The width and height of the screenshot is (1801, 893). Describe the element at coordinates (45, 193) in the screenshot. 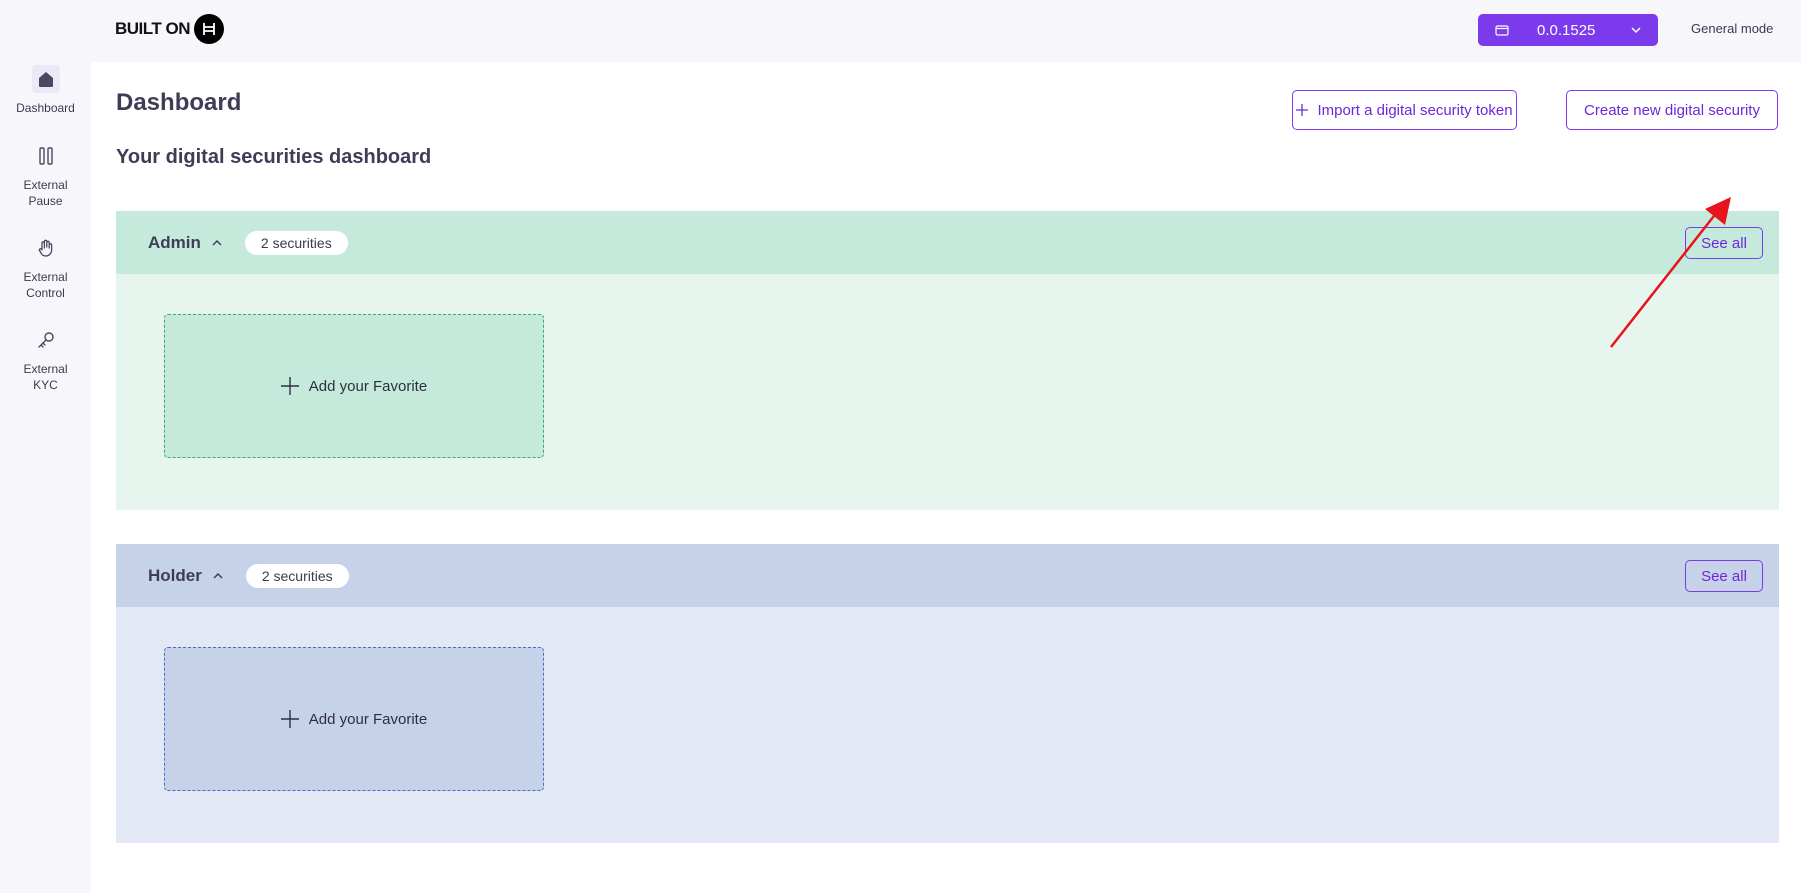

I see `sidebar-item-label: External Pause` at that location.